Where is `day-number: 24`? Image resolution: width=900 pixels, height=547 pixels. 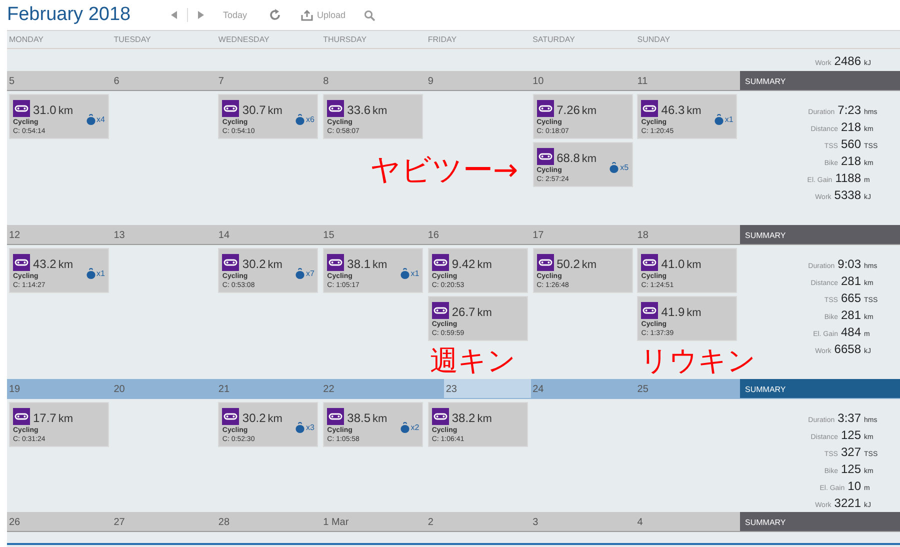 day-number: 24 is located at coordinates (538, 390).